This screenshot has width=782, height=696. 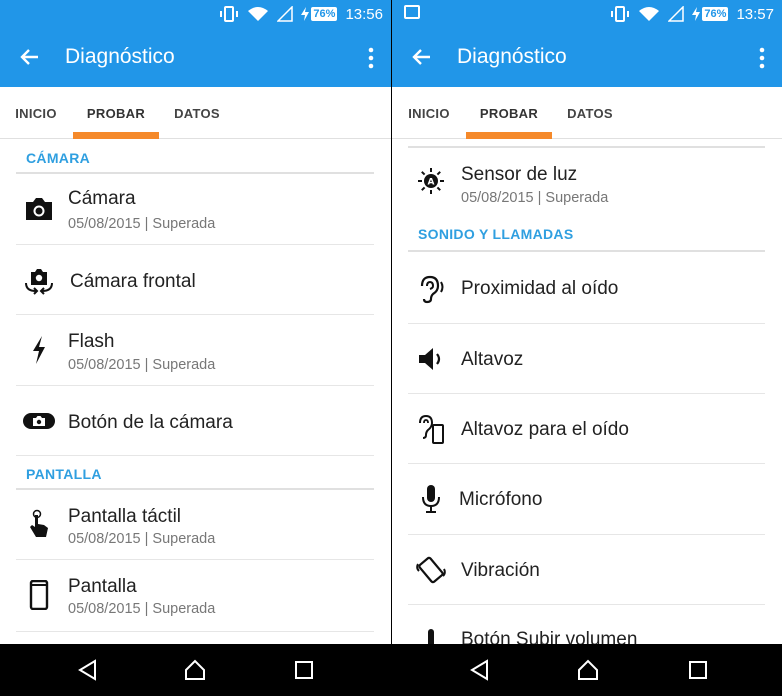 I want to click on item-label: Altavoz, so click(x=492, y=359).